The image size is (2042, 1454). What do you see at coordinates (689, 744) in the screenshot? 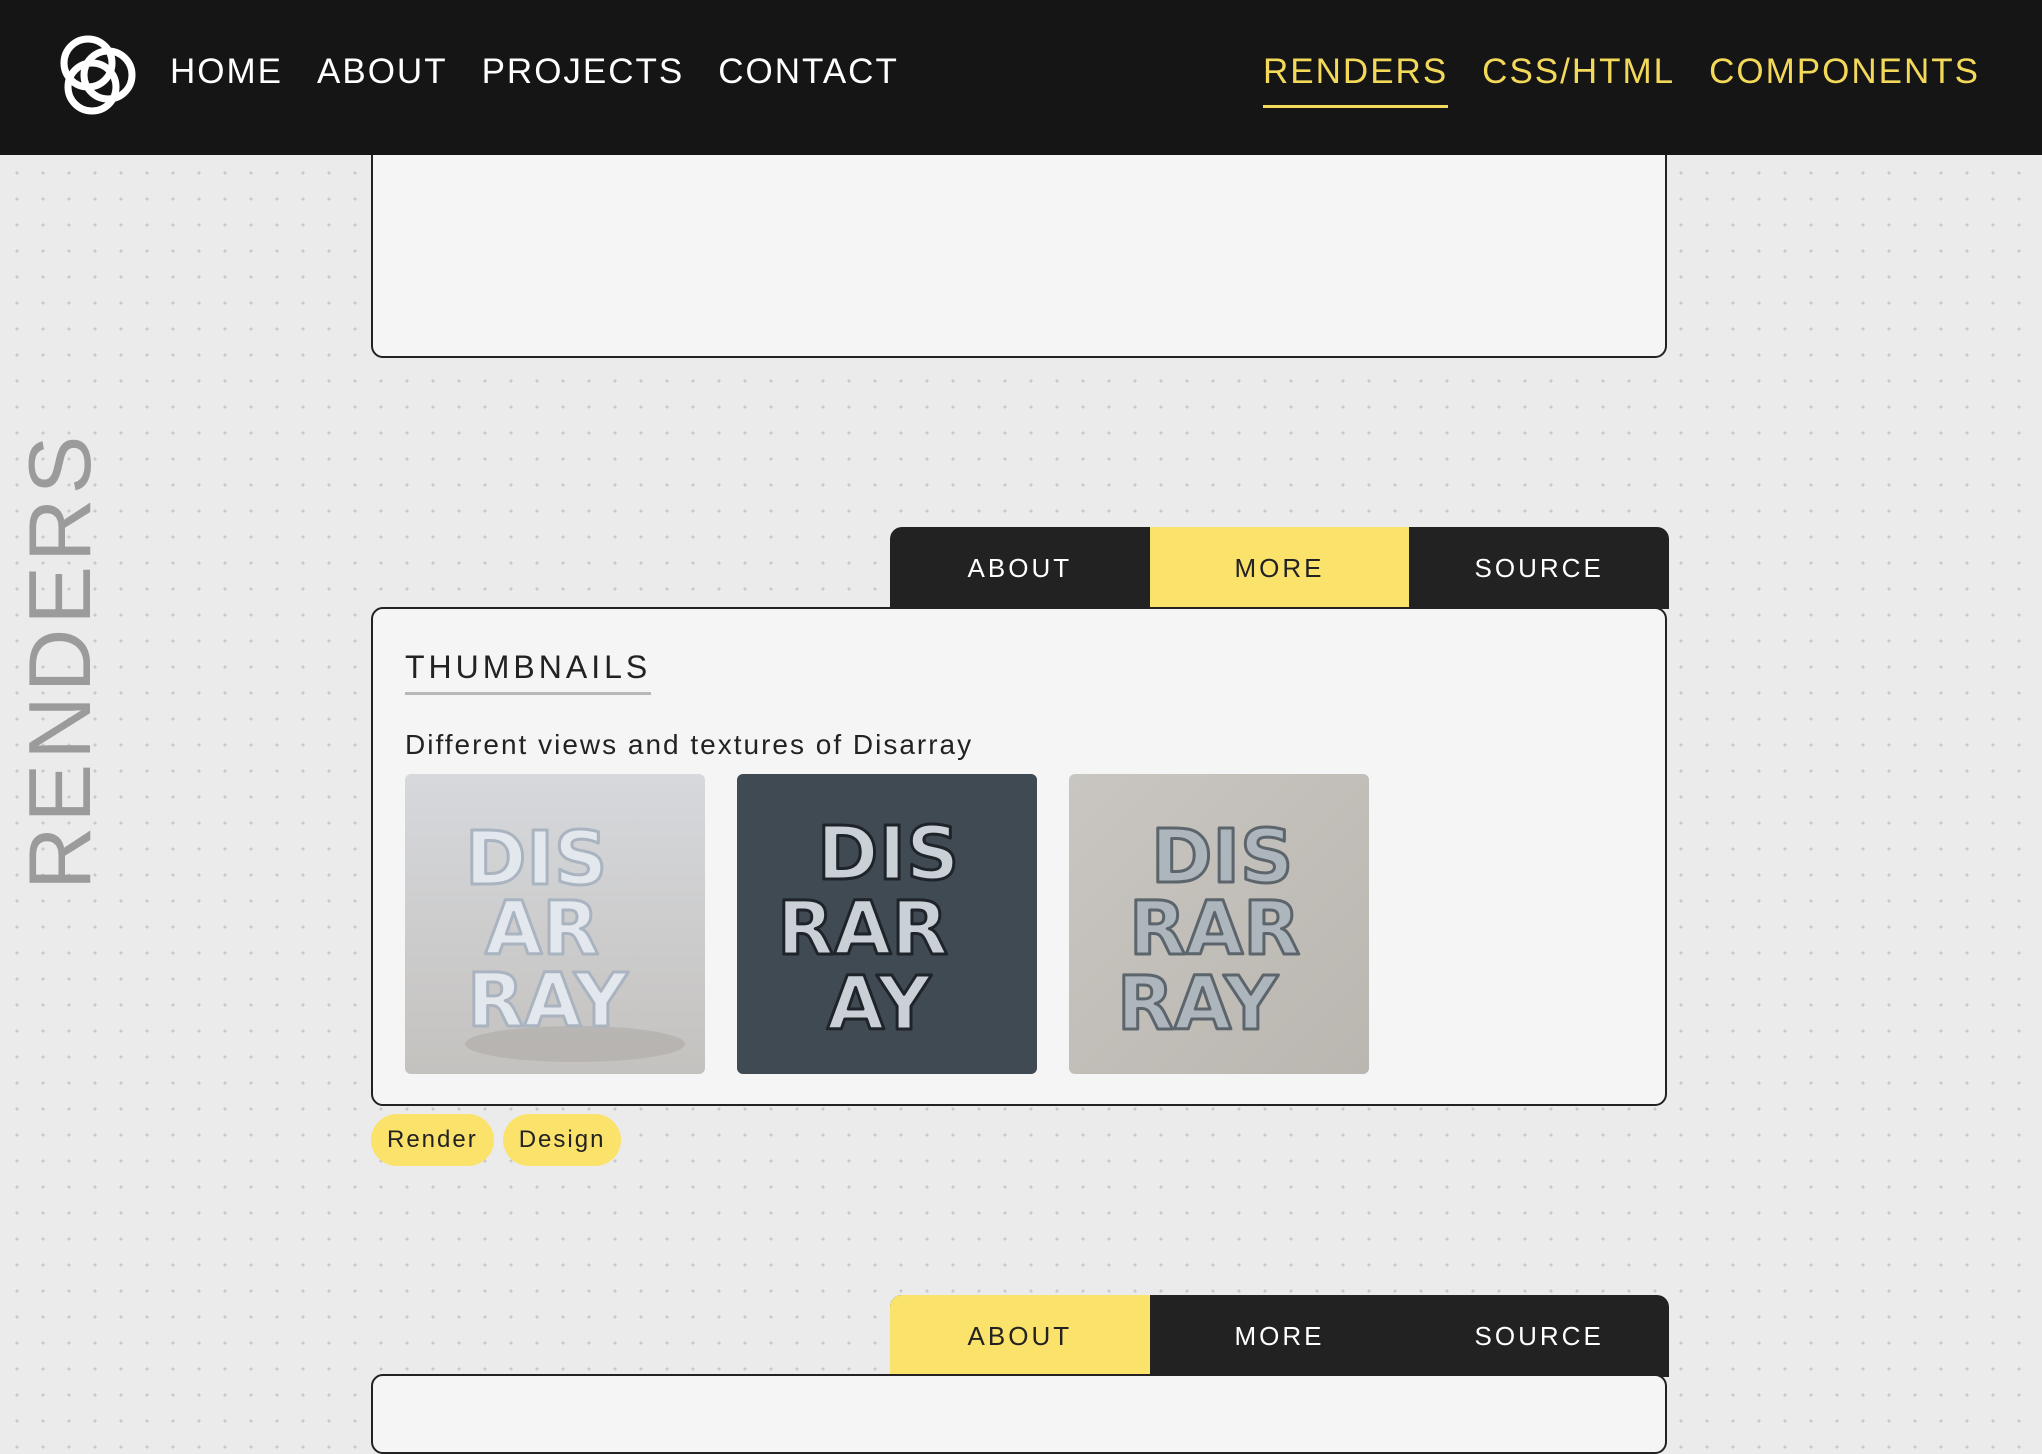
I see `section-description: Different views and textures of Disarray` at bounding box center [689, 744].